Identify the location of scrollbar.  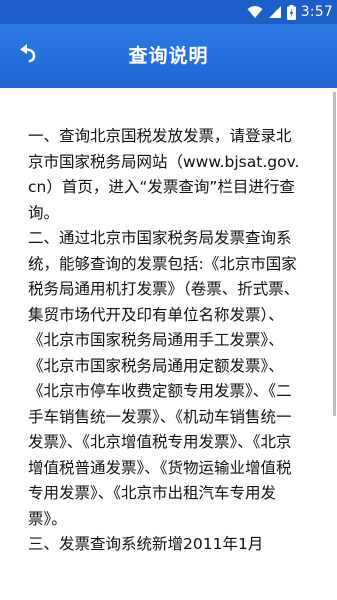
(334, 254).